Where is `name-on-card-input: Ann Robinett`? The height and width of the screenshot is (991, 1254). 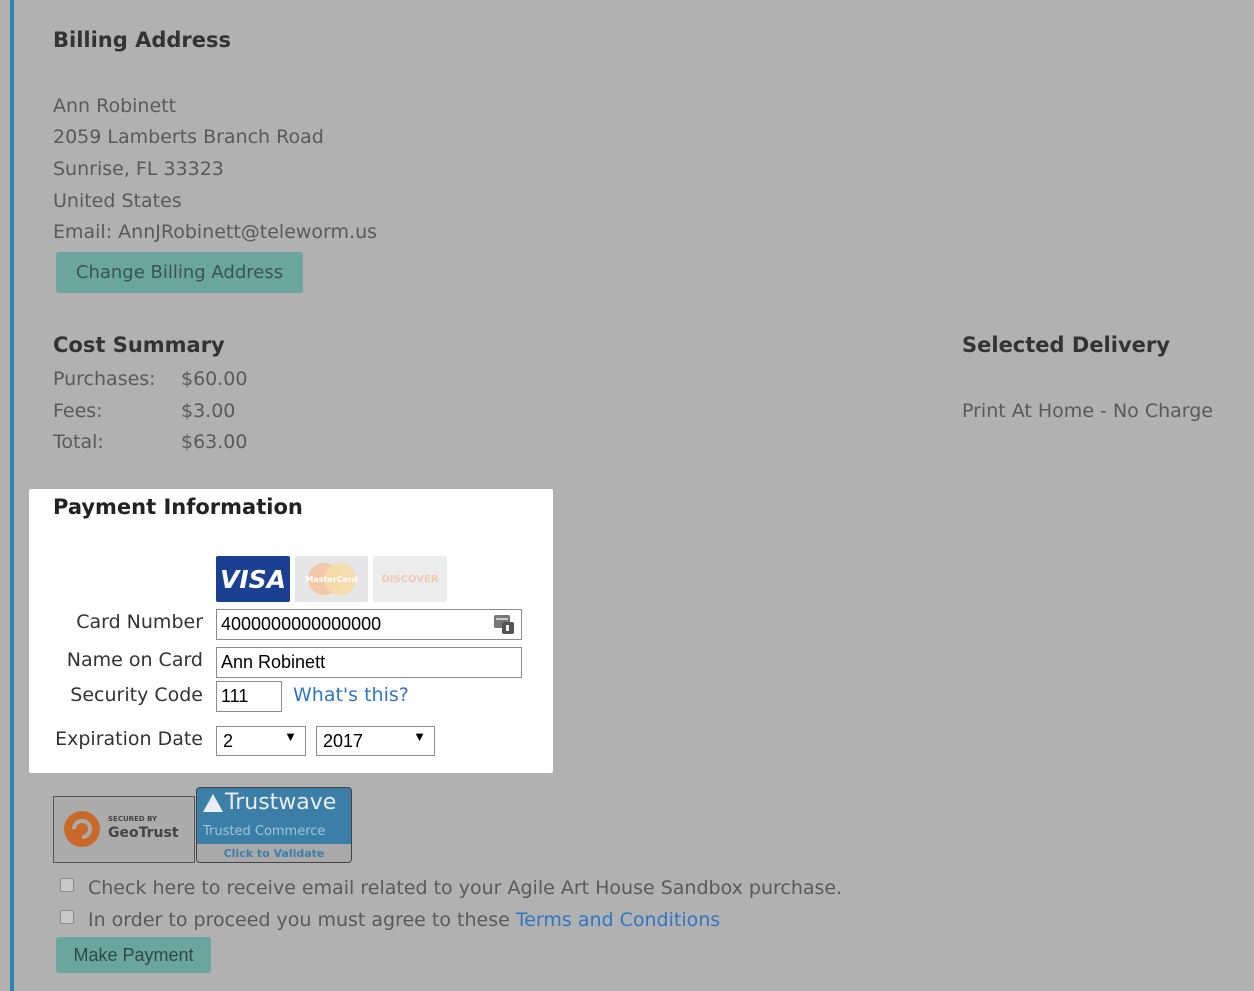
name-on-card-input: Ann Robinett is located at coordinates (369, 662).